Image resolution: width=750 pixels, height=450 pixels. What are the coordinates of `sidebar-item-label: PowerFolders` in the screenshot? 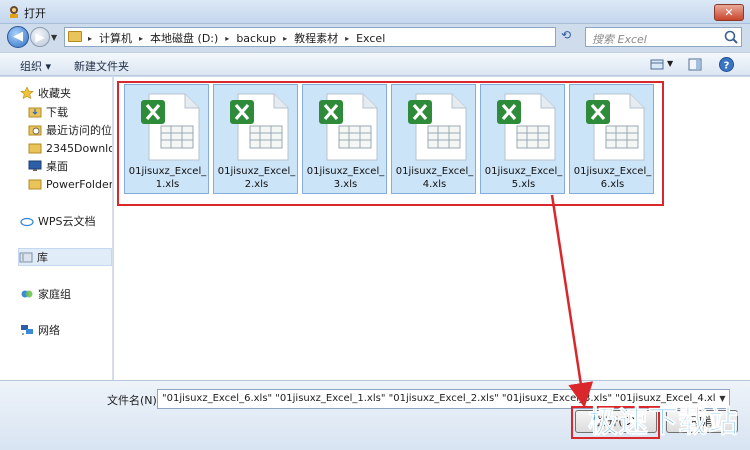 It's located at (79, 184).